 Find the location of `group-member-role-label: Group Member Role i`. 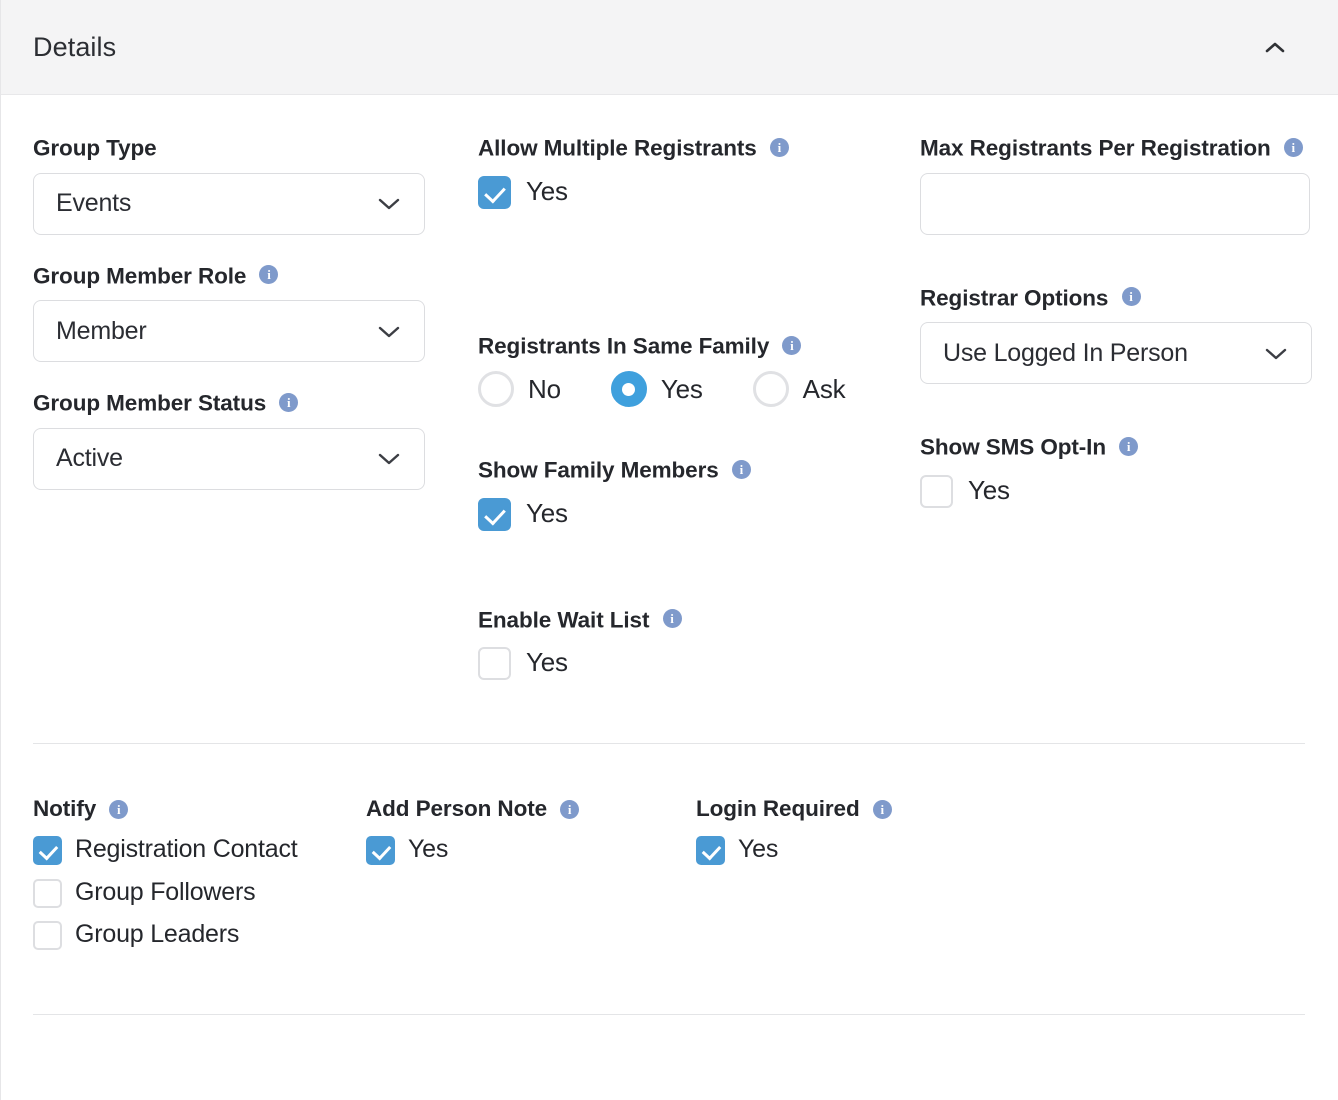

group-member-role-label: Group Member Role i is located at coordinates (255, 275).